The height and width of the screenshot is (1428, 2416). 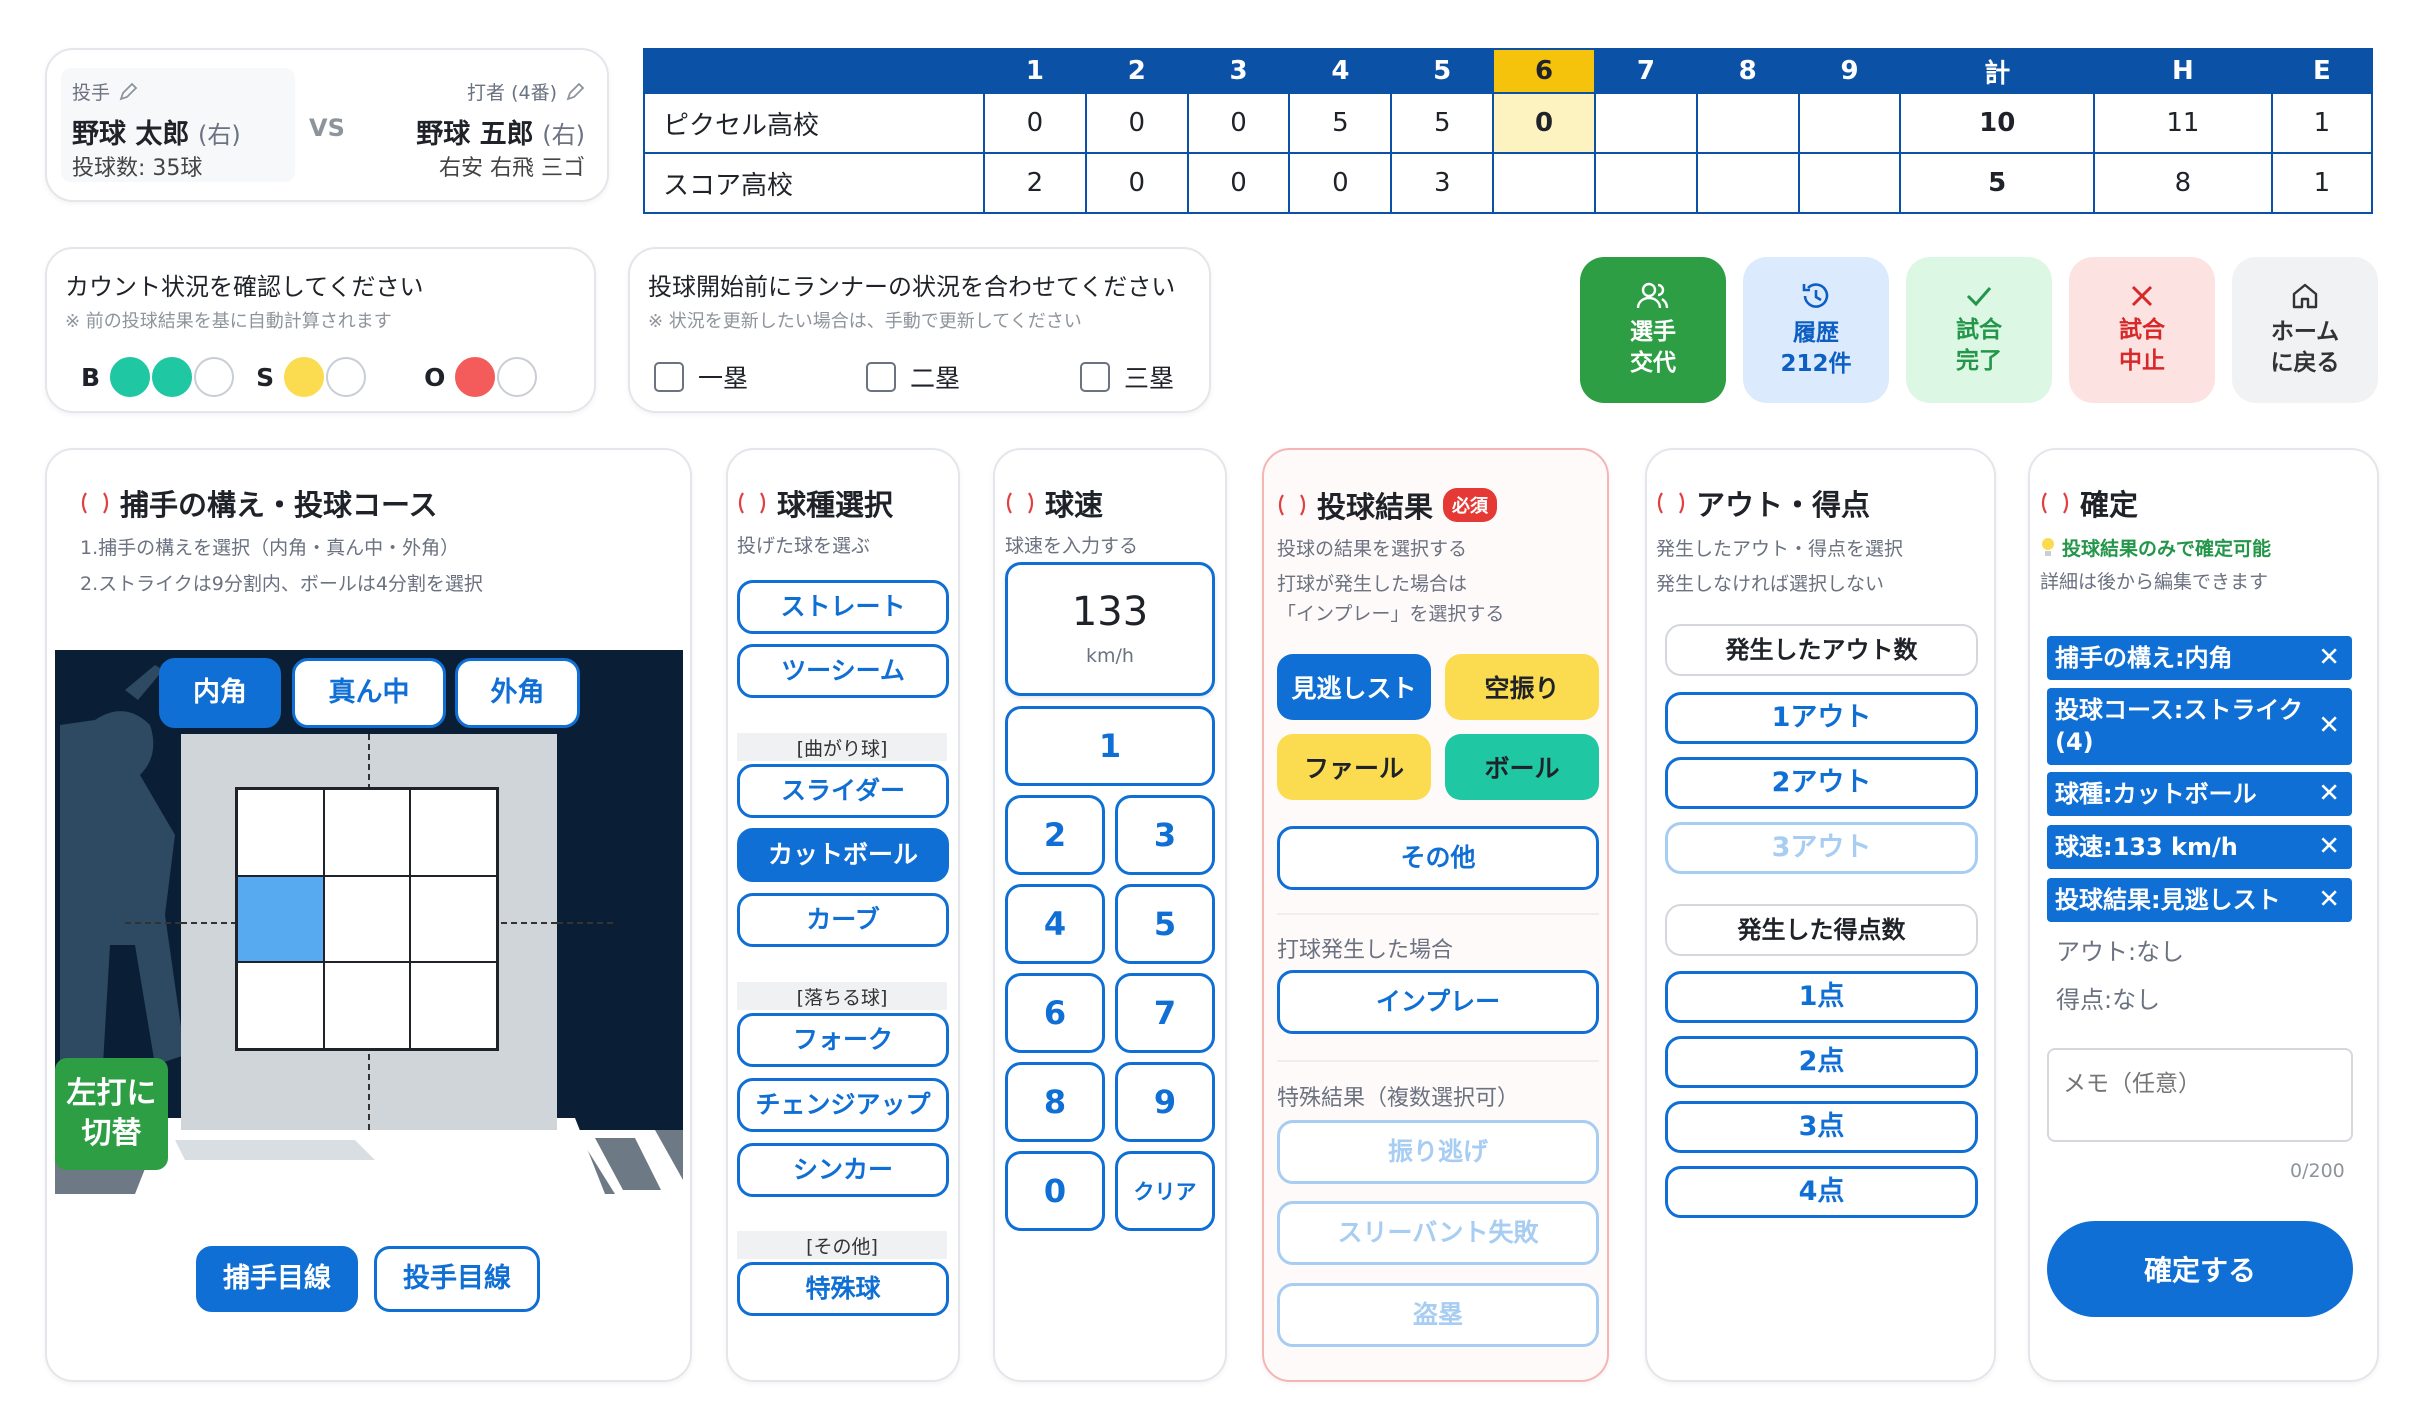 What do you see at coordinates (369, 693) in the screenshot?
I see `middle-button: 真ん中` at bounding box center [369, 693].